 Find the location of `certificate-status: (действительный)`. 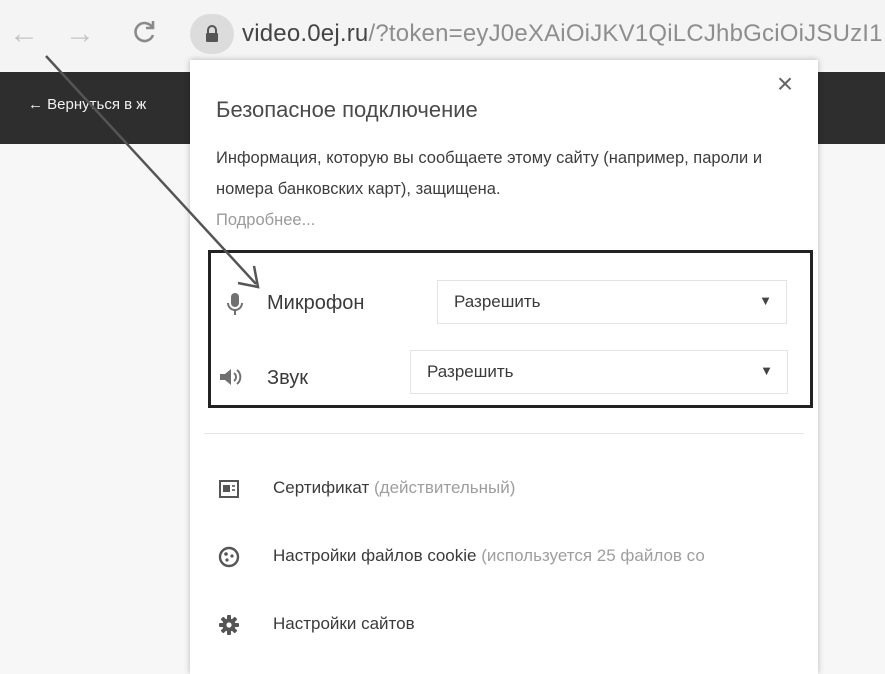

certificate-status: (действительный) is located at coordinates (445, 487).